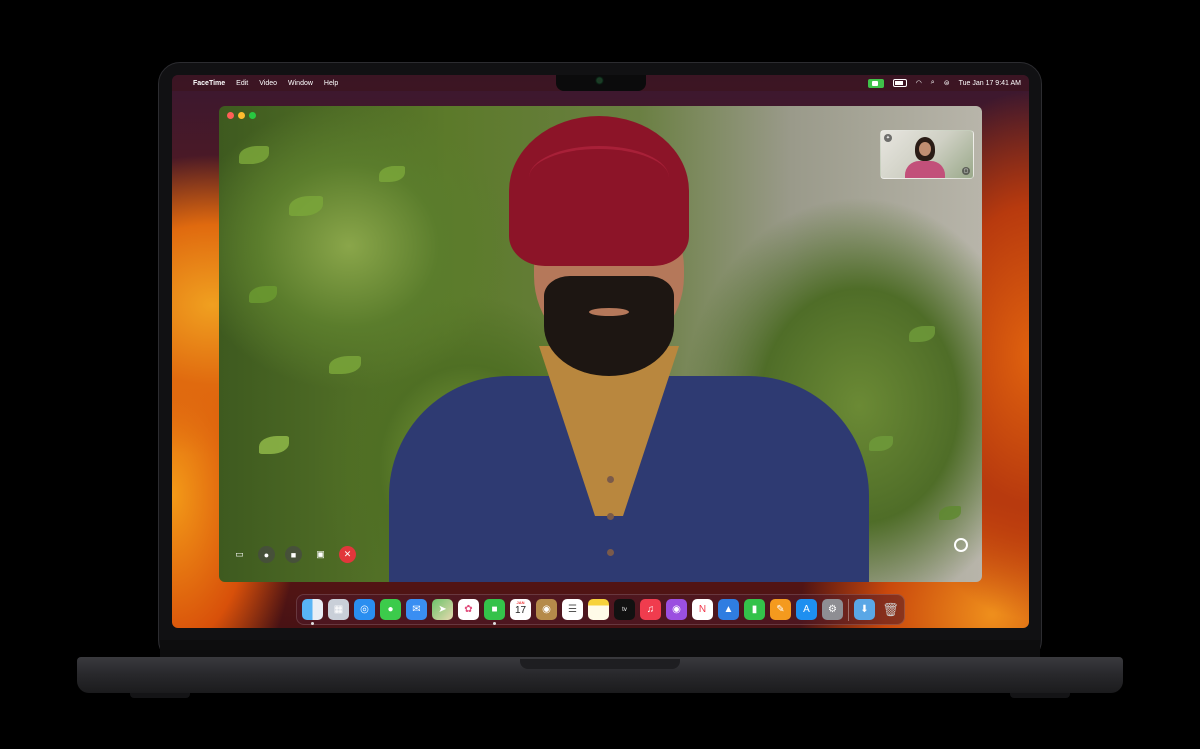 Image resolution: width=1200 pixels, height=749 pixels. I want to click on trash-icon: 🗑, so click(890, 609).